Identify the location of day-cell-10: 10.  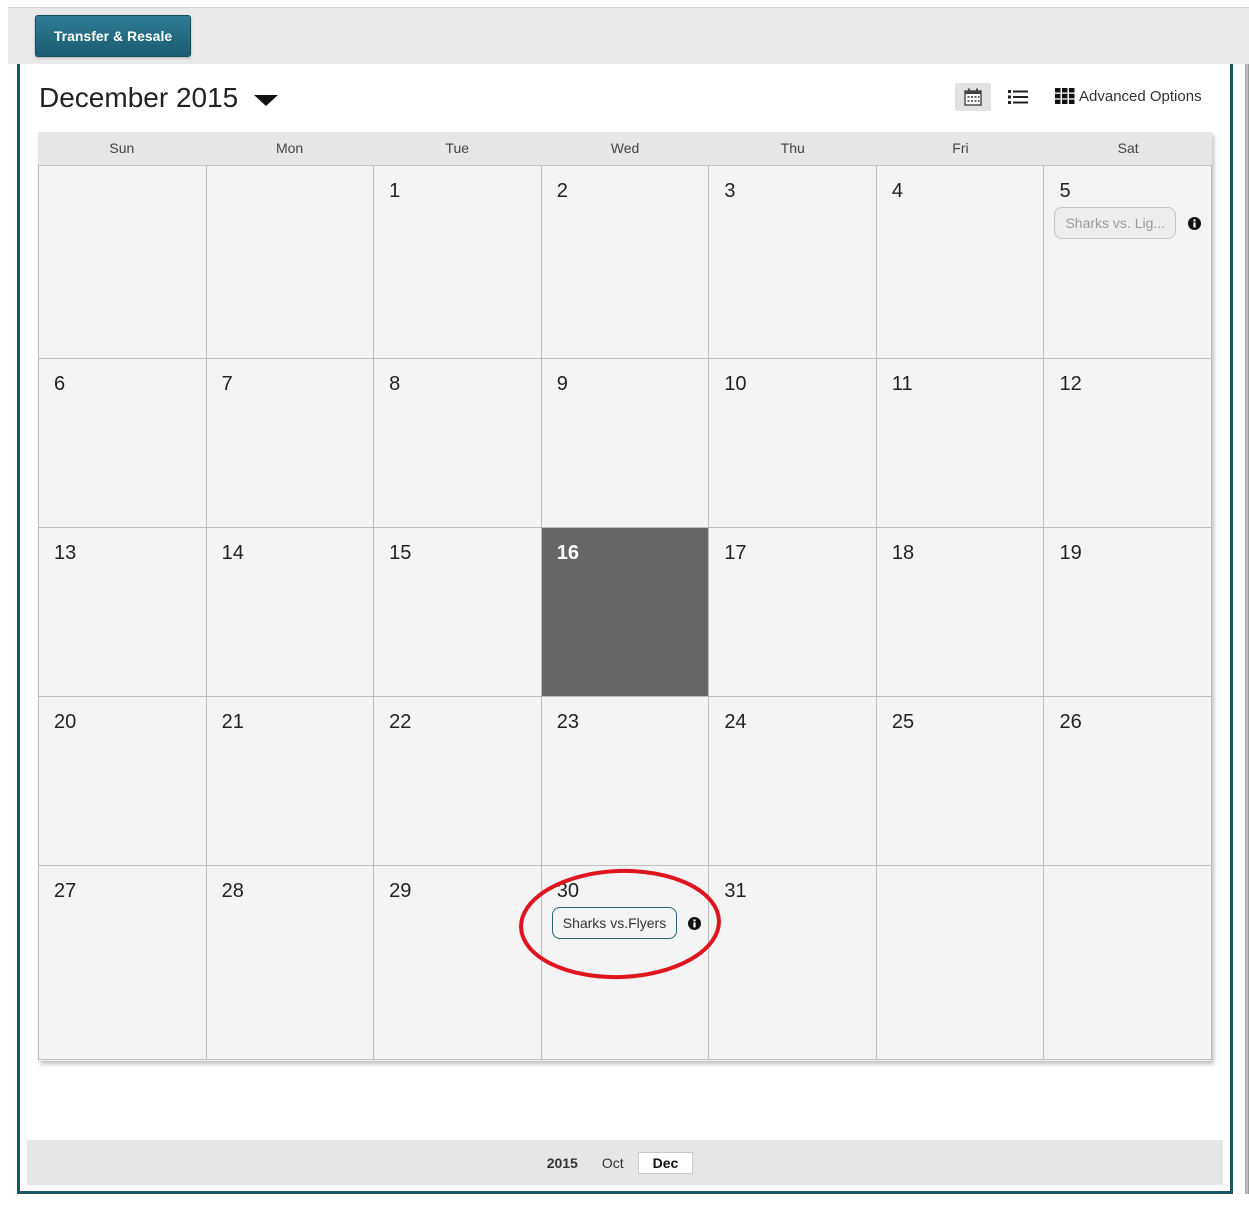
(793, 443).